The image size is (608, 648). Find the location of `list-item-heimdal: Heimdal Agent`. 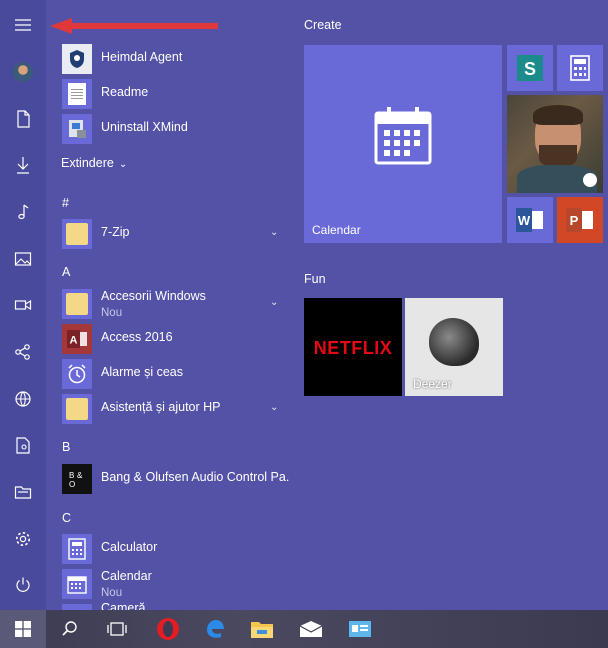

list-item-heimdal: Heimdal Agent is located at coordinates (168, 59).